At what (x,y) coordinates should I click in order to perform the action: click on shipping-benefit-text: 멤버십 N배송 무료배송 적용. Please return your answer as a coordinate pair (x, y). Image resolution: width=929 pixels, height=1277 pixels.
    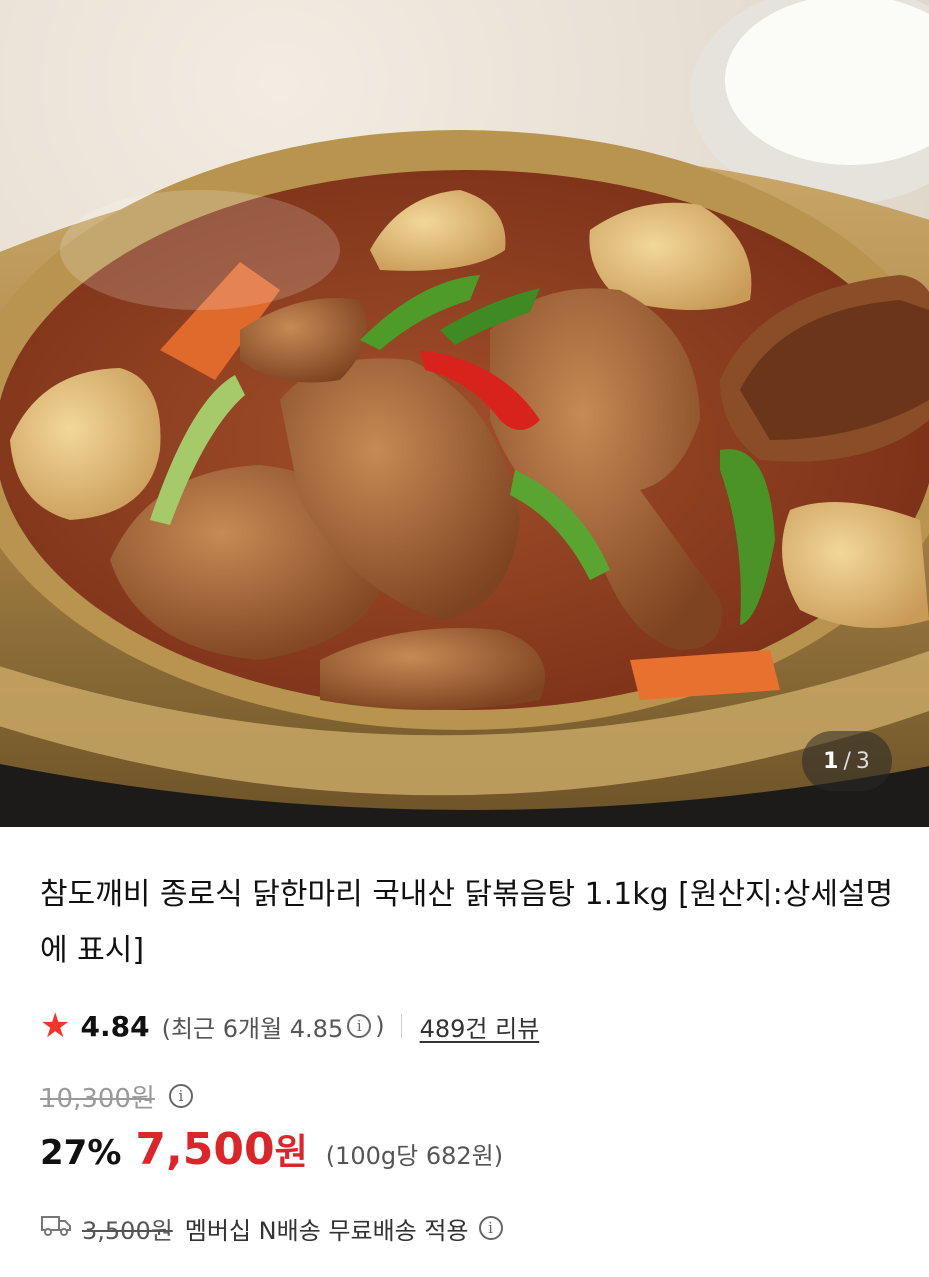
    Looking at the image, I should click on (326, 1230).